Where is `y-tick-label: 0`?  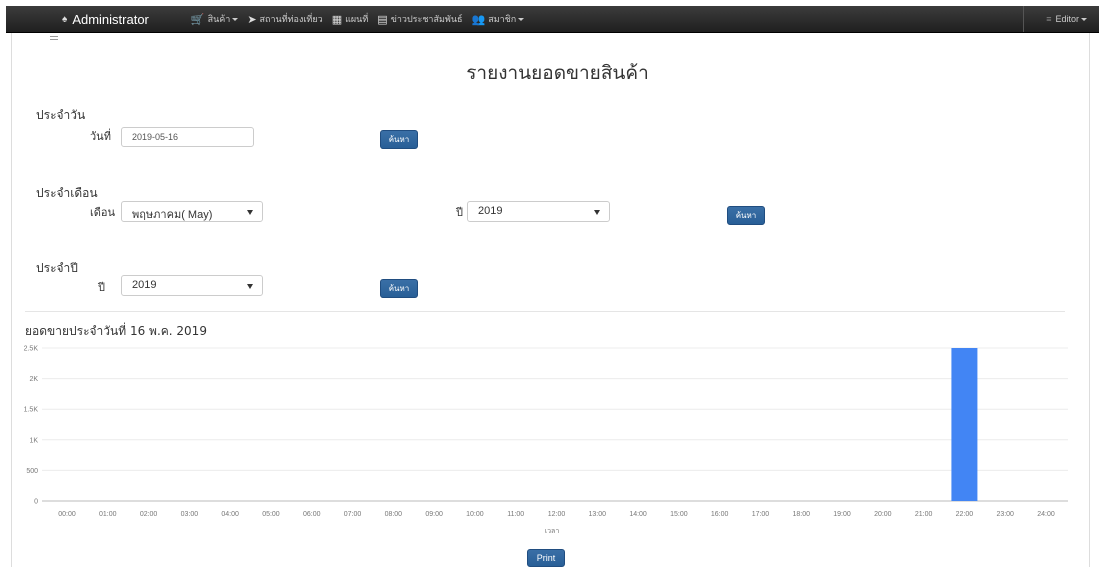 y-tick-label: 0 is located at coordinates (36, 502).